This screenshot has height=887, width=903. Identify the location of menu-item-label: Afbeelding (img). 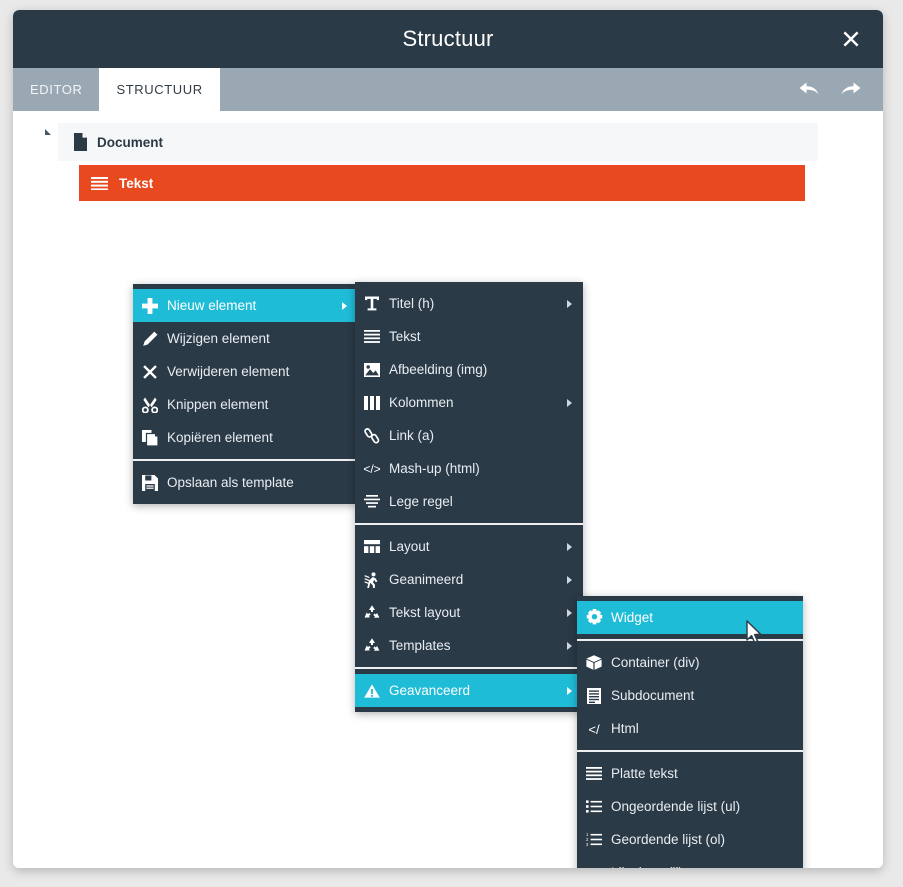
(438, 369).